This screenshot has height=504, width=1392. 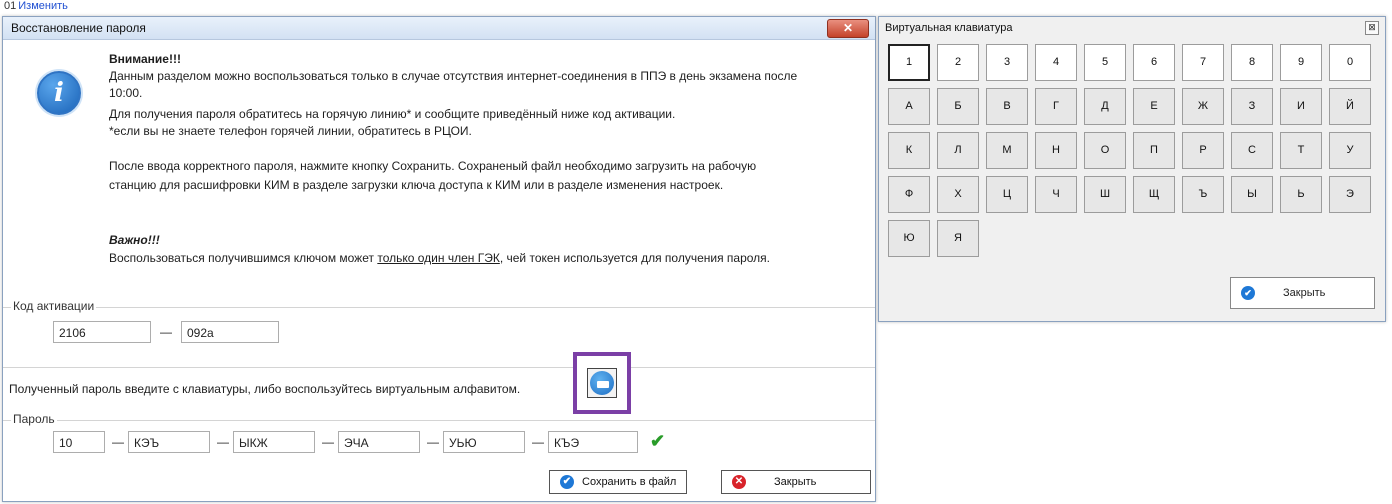 What do you see at coordinates (1203, 106) in the screenshot?
I see `vk-key: Ж` at bounding box center [1203, 106].